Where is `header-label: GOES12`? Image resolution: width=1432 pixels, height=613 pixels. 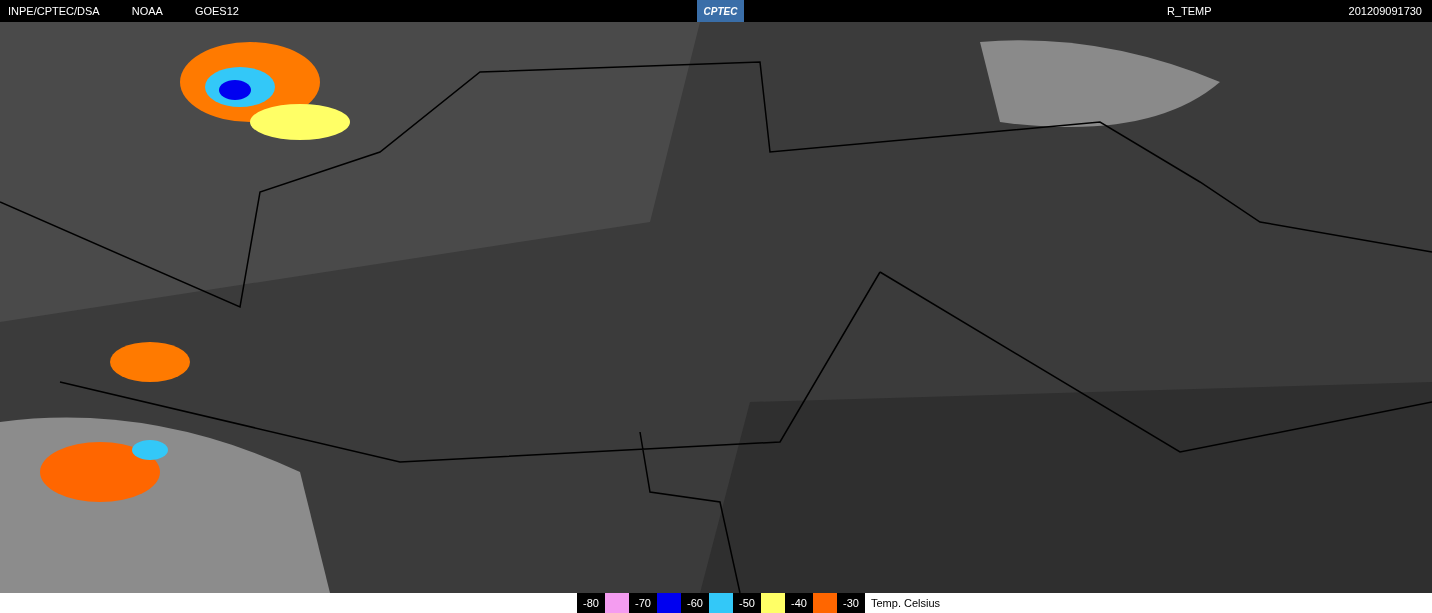
header-label: GOES12 is located at coordinates (216, 11).